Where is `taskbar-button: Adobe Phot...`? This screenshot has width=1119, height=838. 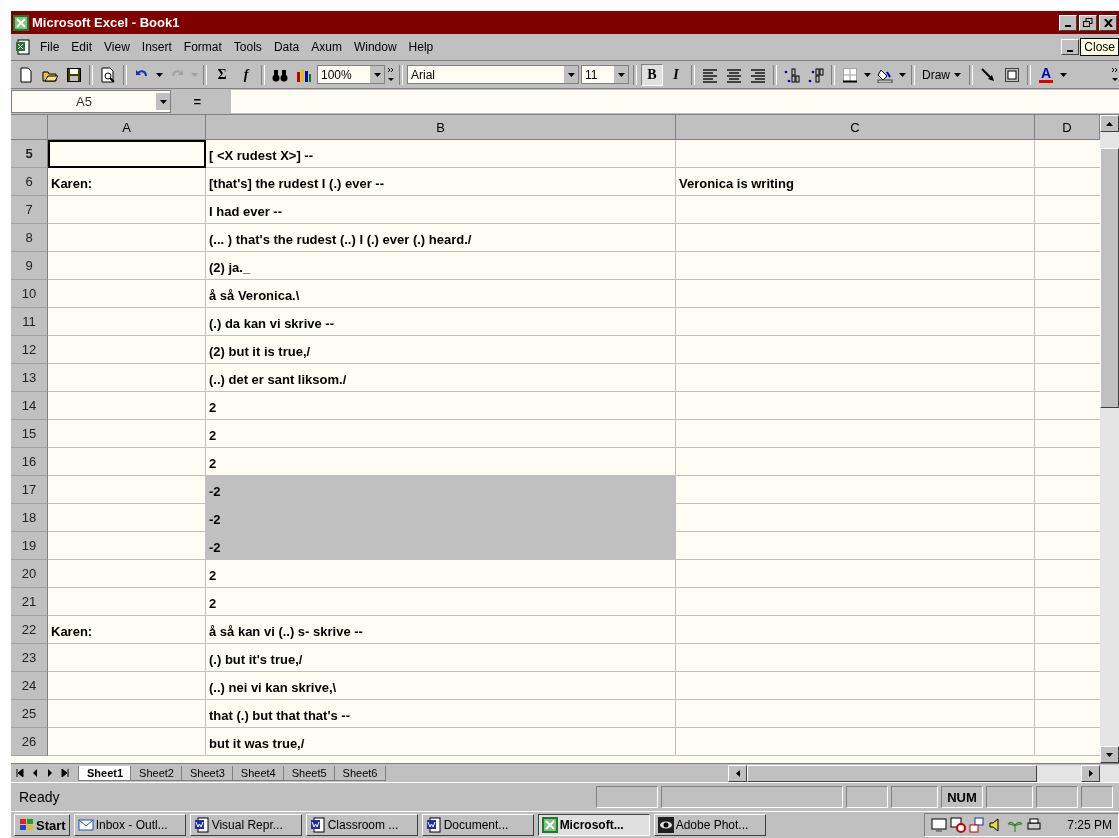 taskbar-button: Adobe Phot... is located at coordinates (709, 825).